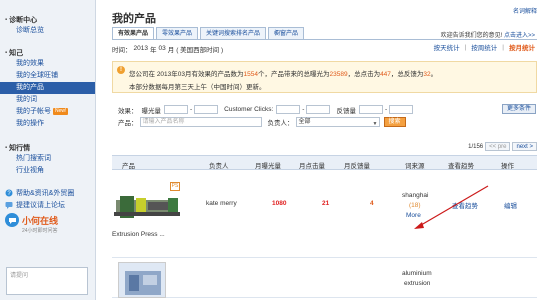 Image resolution: width=547 pixels, height=300 pixels. Describe the element at coordinates (417, 273) in the screenshot. I see `source-keyword-line1: aluminium` at that location.